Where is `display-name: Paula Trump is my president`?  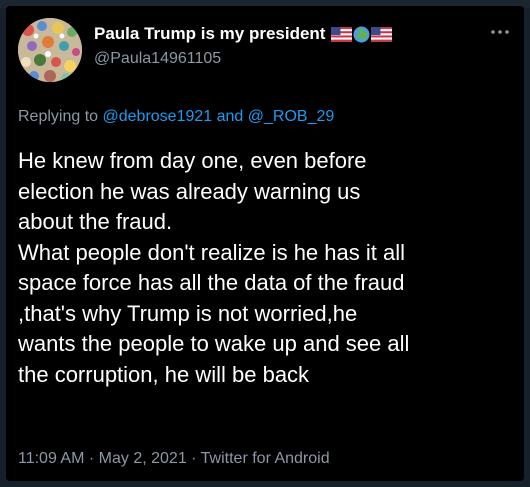 display-name: Paula Trump is my president is located at coordinates (209, 34).